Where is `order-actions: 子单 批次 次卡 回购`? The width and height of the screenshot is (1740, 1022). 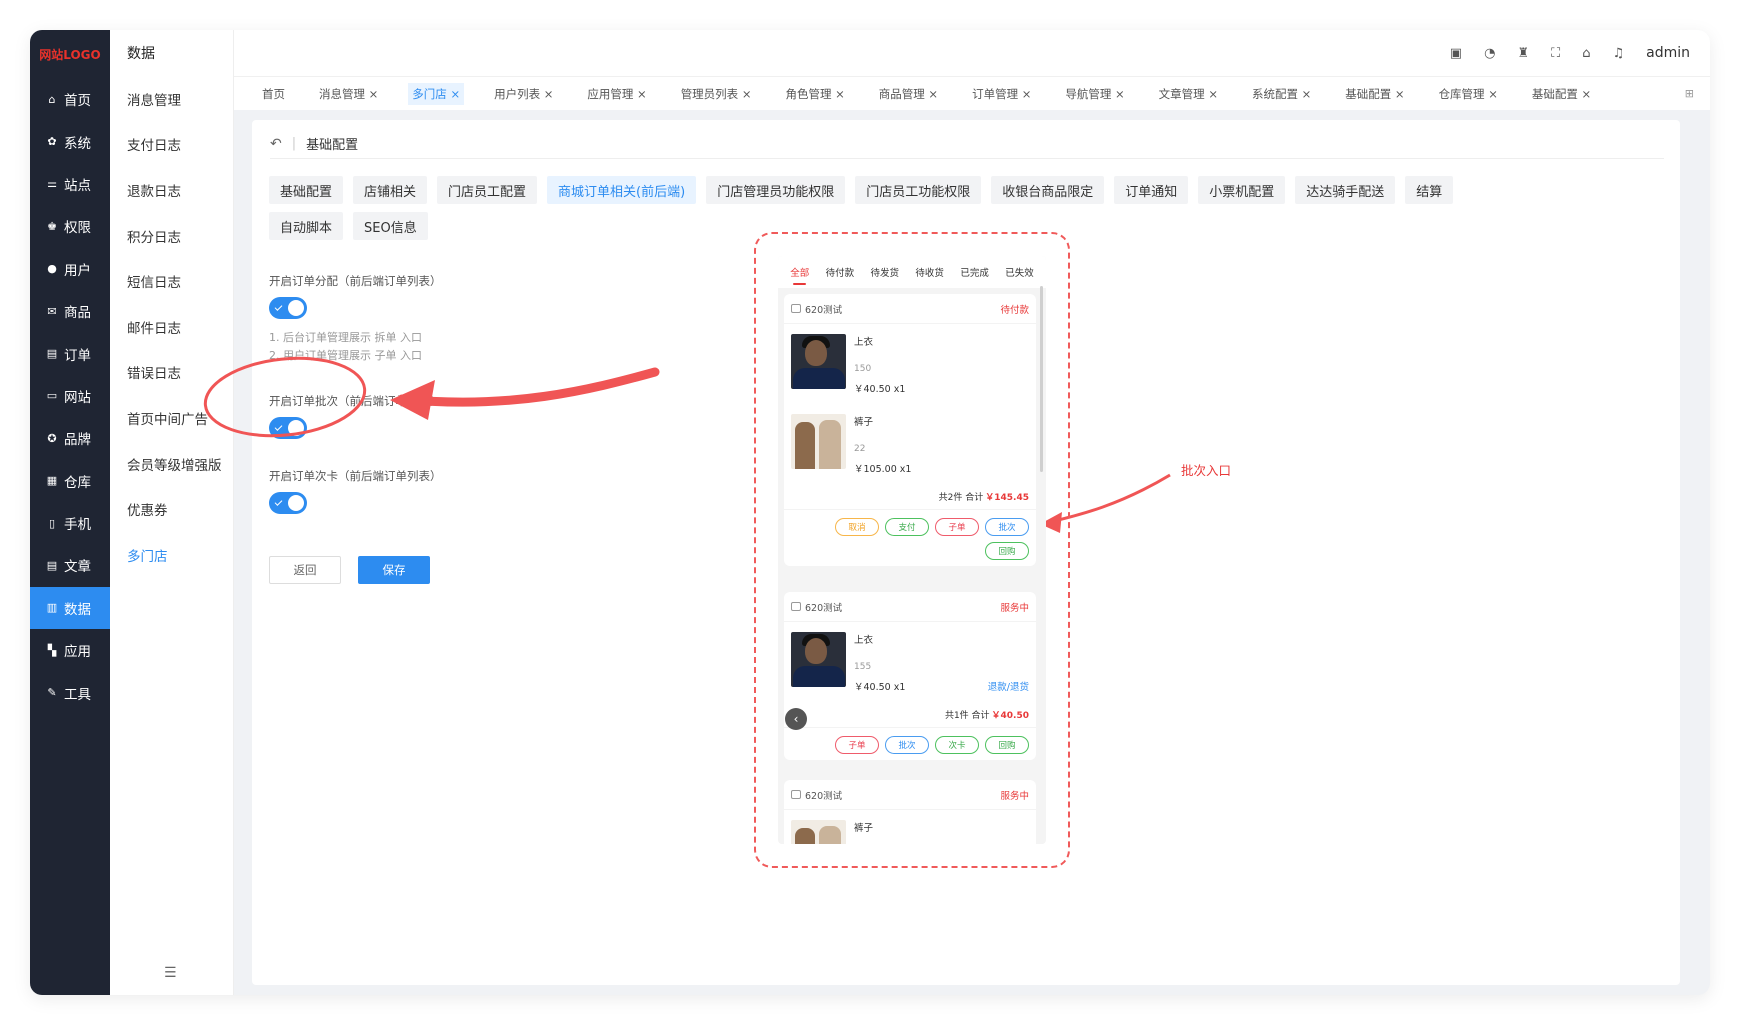 order-actions: 子单 批次 次卡 回购 is located at coordinates (910, 744).